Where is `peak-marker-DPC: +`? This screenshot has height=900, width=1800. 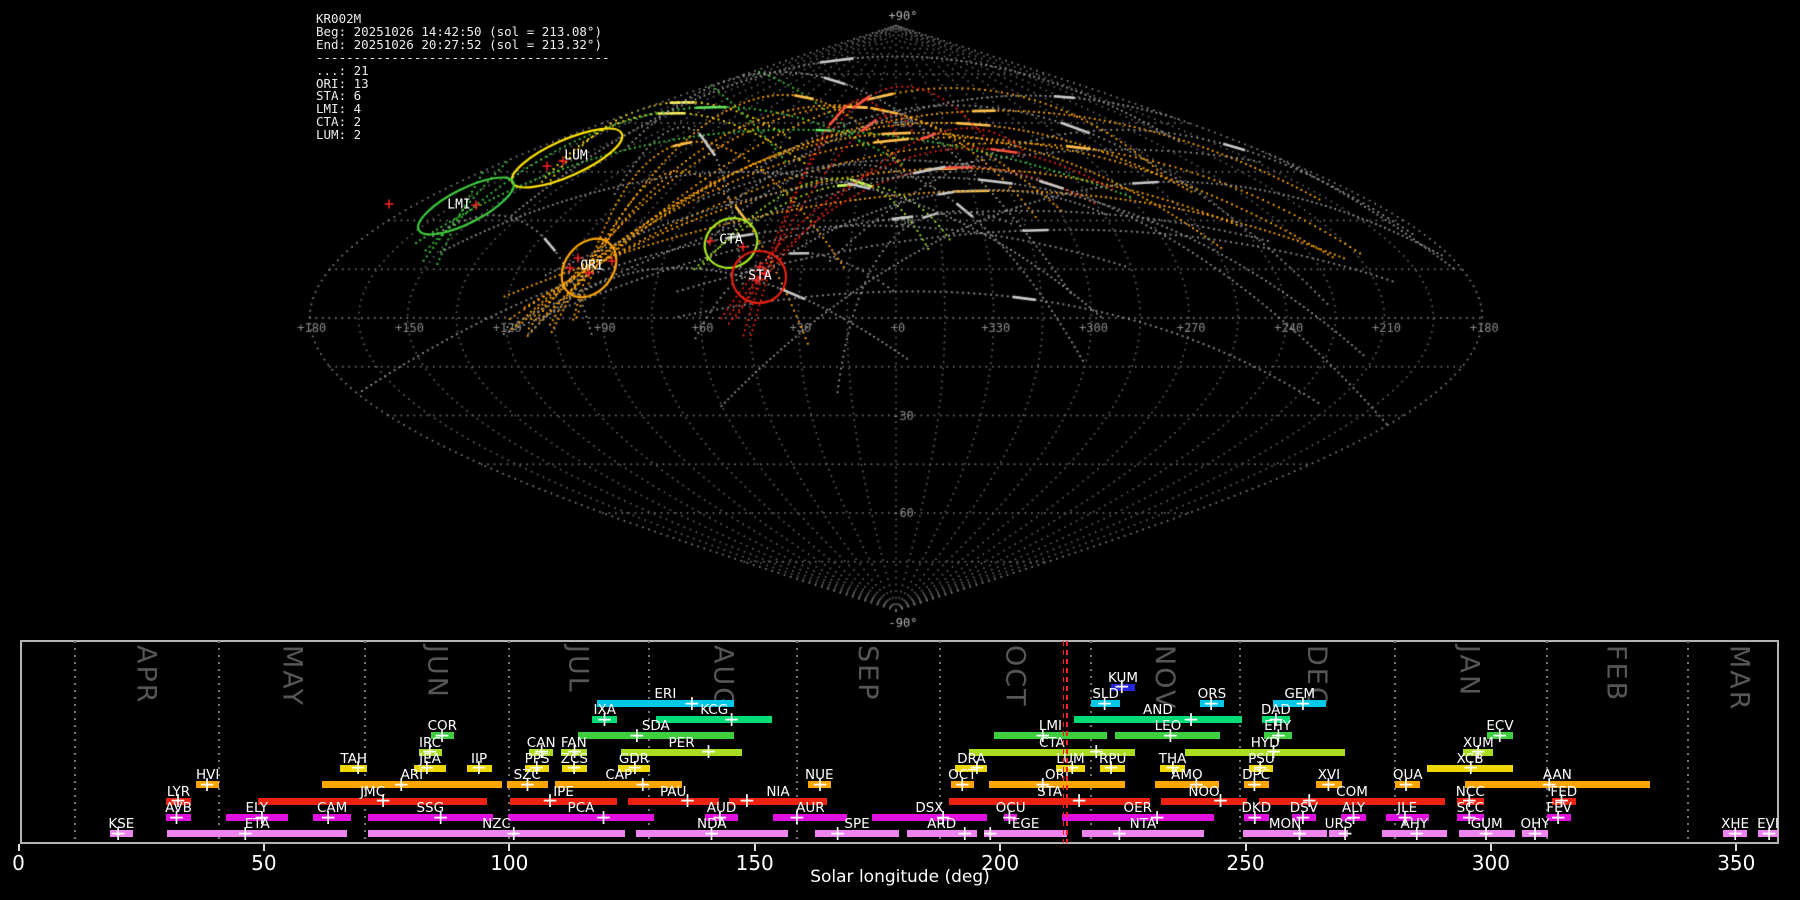
peak-marker-DPC: + is located at coordinates (1254, 783).